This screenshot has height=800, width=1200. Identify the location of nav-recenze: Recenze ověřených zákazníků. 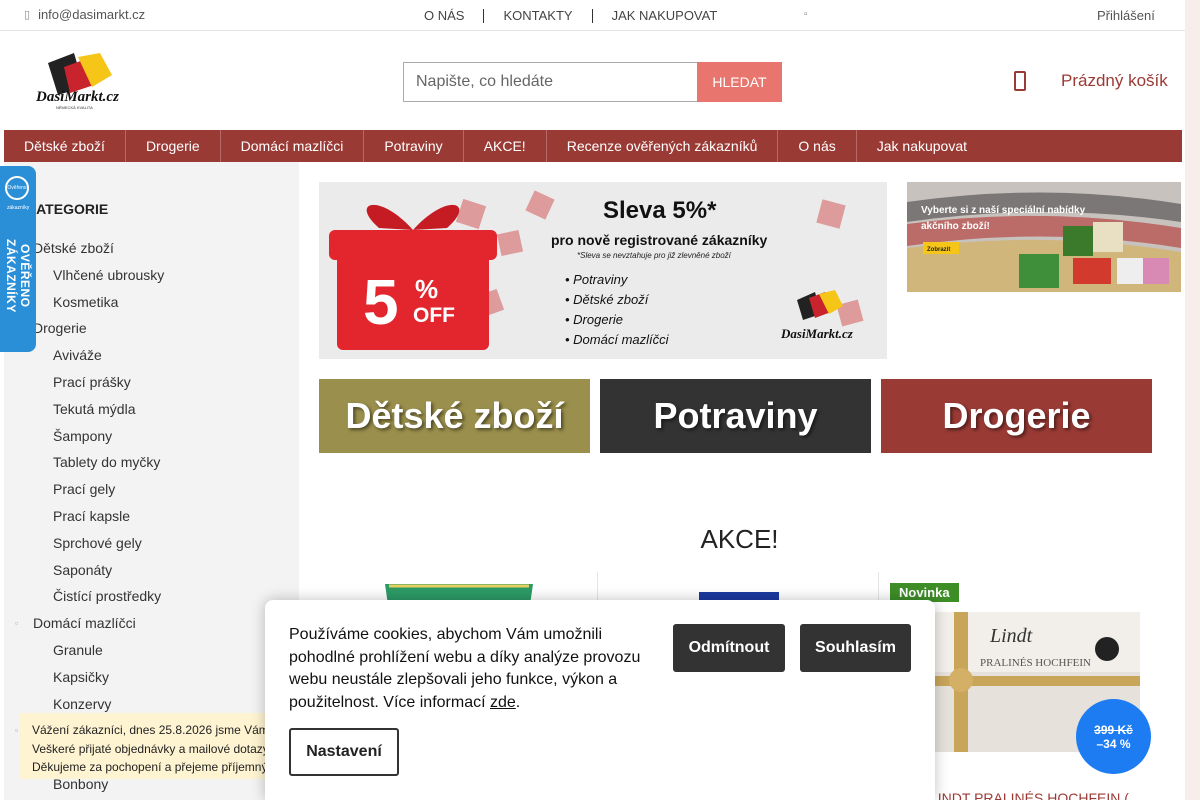
(663, 146).